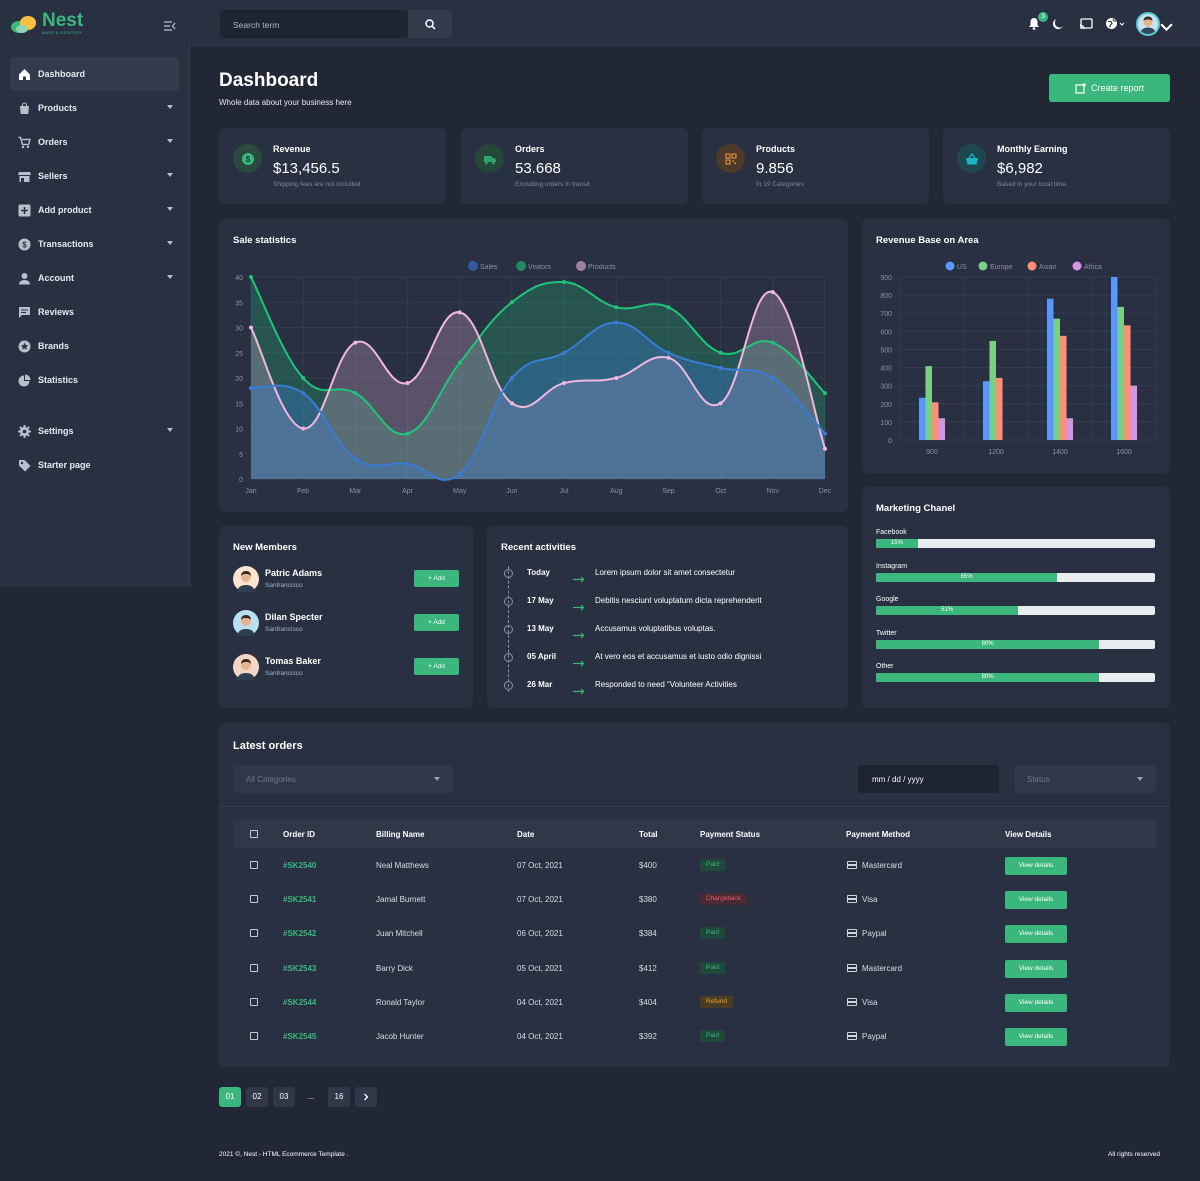 This screenshot has width=1200, height=1181. I want to click on channel-label: Facebook, so click(891, 532).